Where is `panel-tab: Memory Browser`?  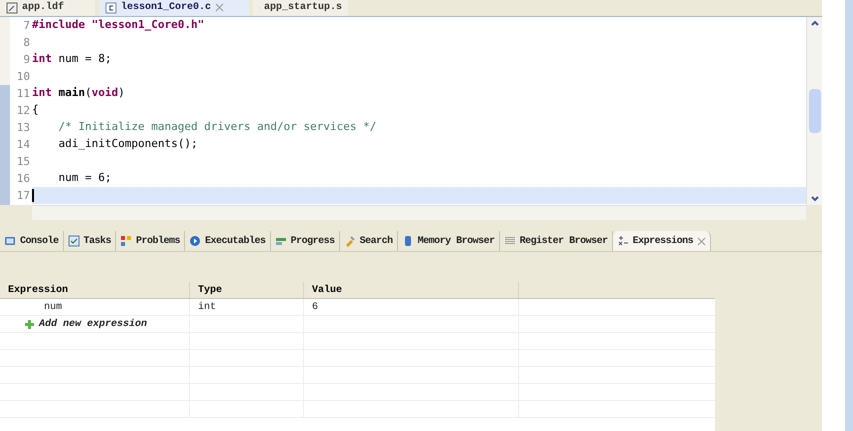
panel-tab: Memory Browser is located at coordinates (449, 241).